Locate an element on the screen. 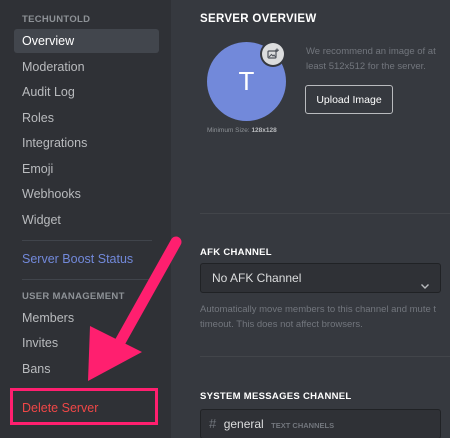 The height and width of the screenshot is (438, 450). sidebar-item-widget: Widget is located at coordinates (86, 220).